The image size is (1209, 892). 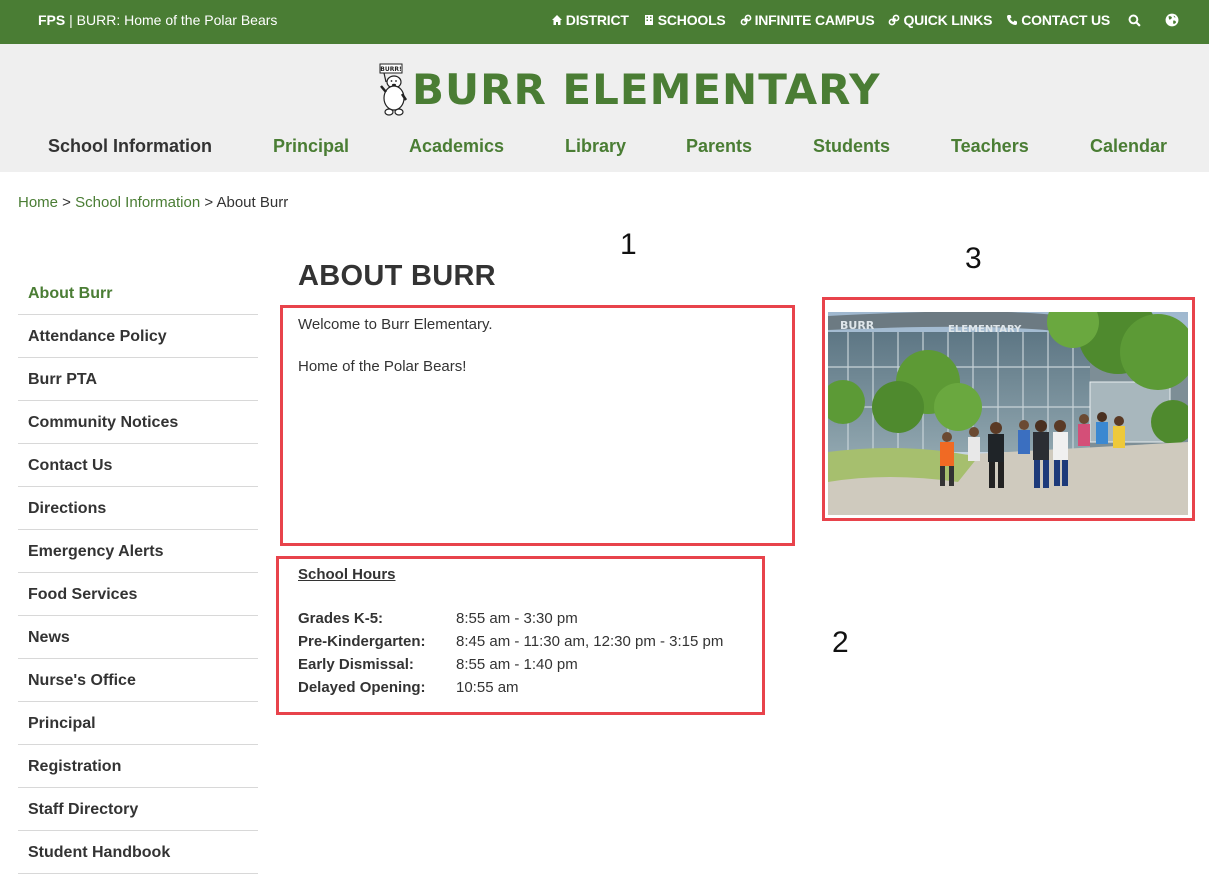 What do you see at coordinates (138, 637) in the screenshot?
I see `sidebar-item-news: News` at bounding box center [138, 637].